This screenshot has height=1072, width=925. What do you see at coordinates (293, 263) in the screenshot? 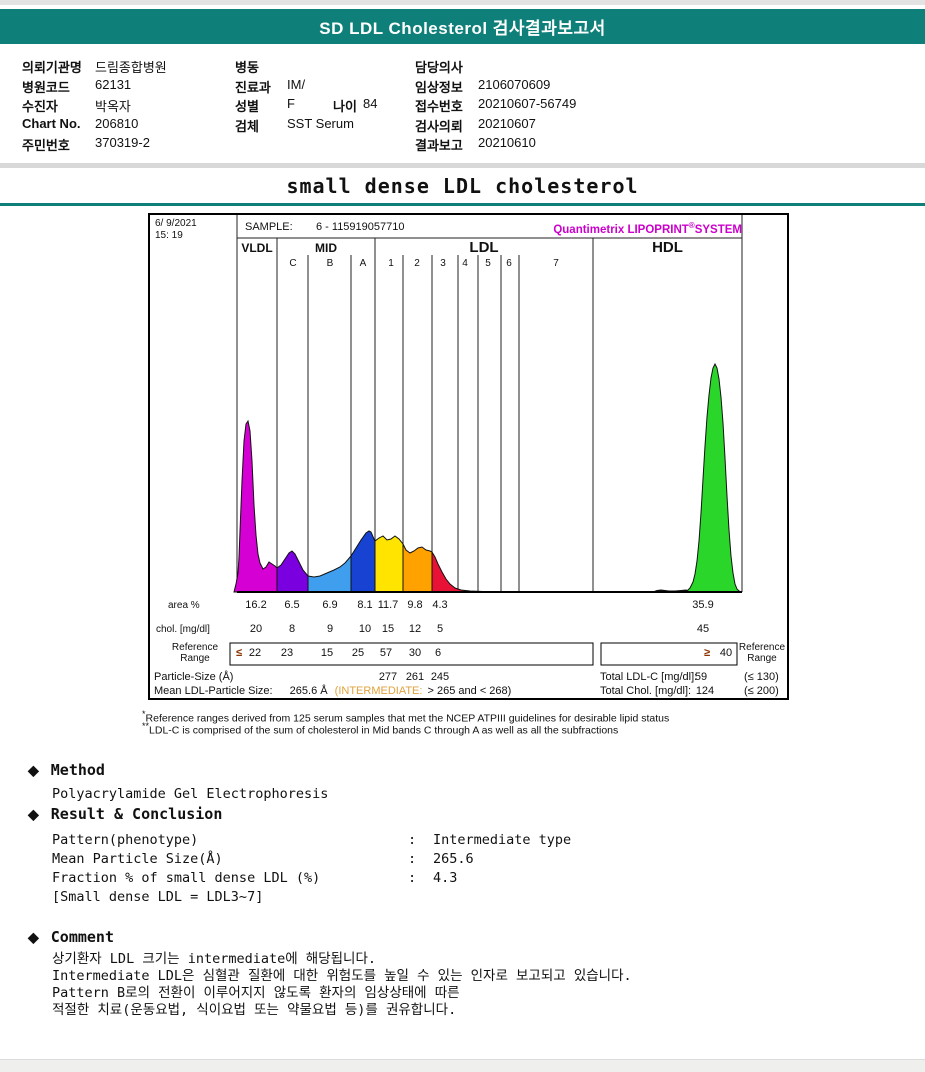
I see `subband-label: C` at bounding box center [293, 263].